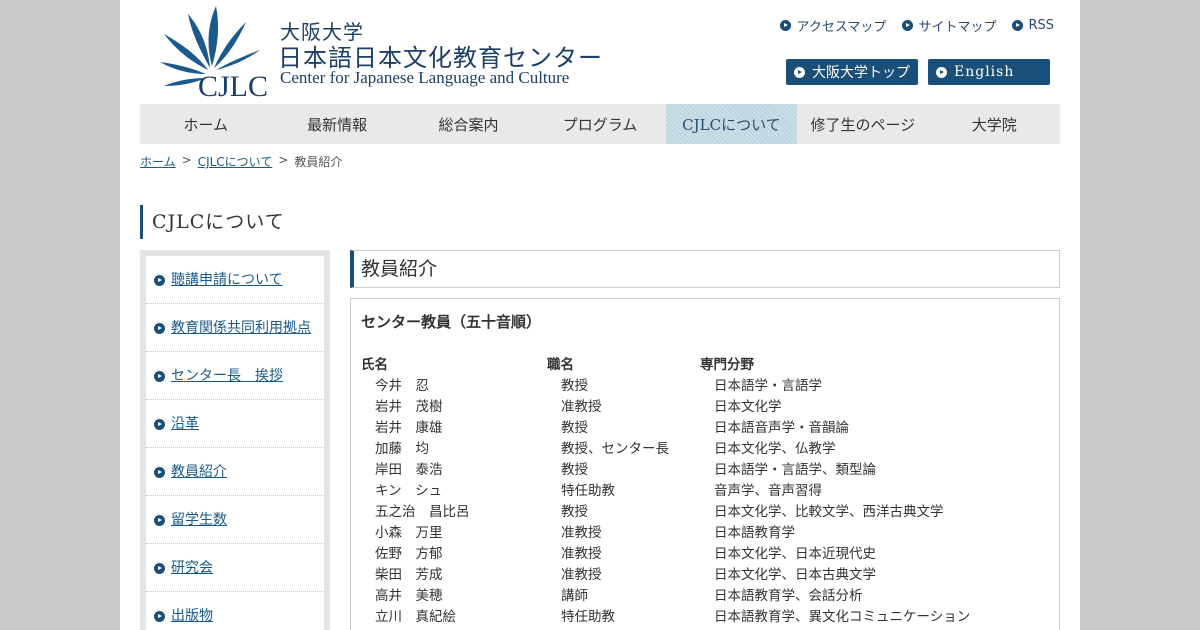 This screenshot has width=1200, height=630. What do you see at coordinates (235, 472) in the screenshot?
I see `sidebar-item-faculty: 教員紹介` at bounding box center [235, 472].